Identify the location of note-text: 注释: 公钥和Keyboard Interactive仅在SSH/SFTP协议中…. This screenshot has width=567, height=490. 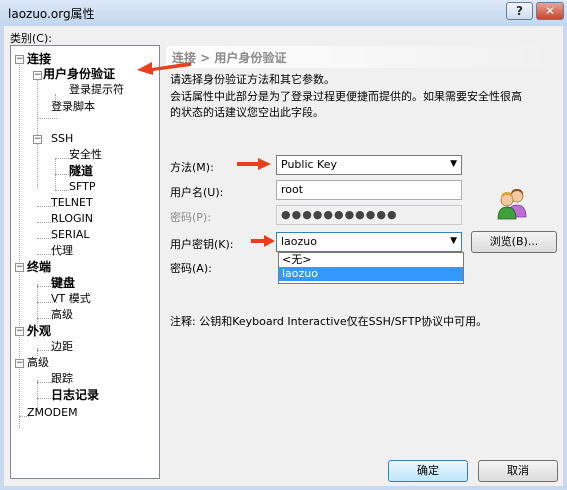
(329, 321).